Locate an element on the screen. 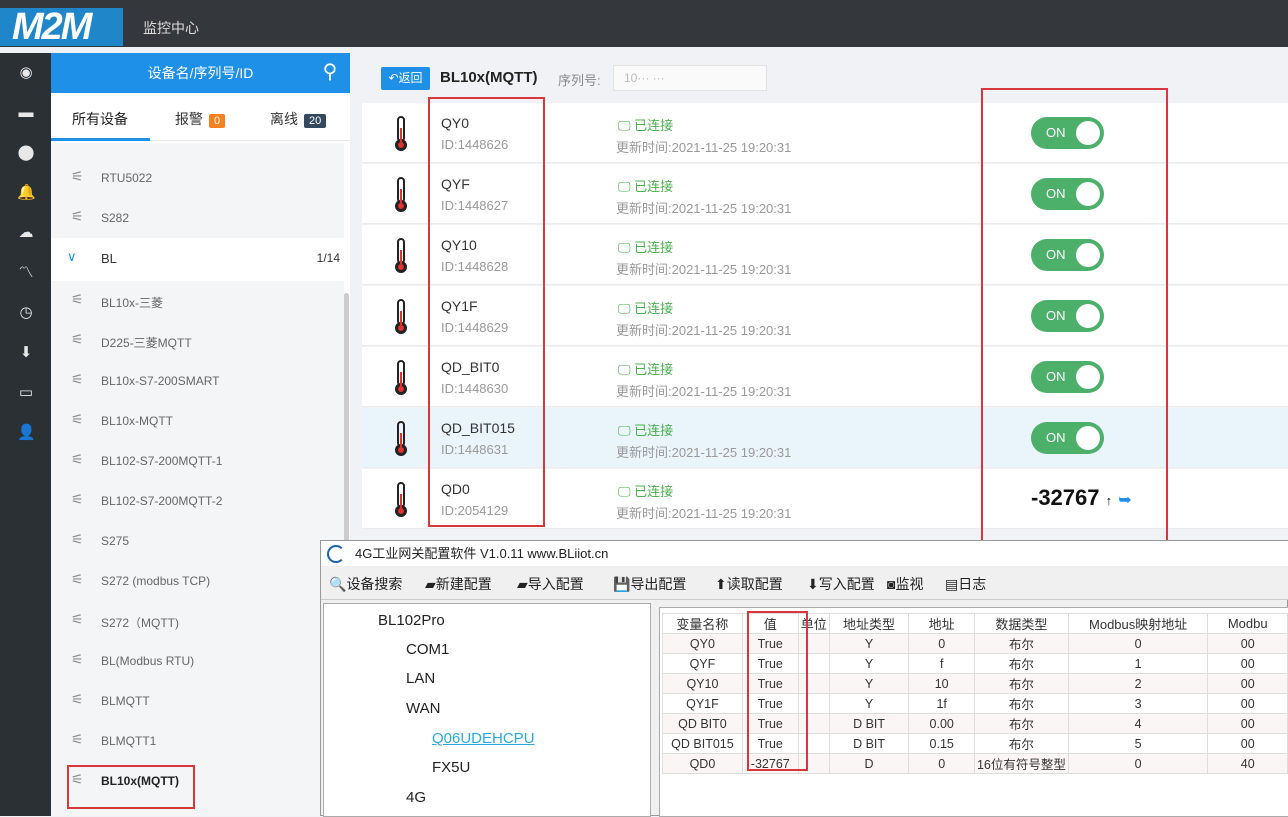  connection-status: 🖵 已连接 is located at coordinates (645, 368).